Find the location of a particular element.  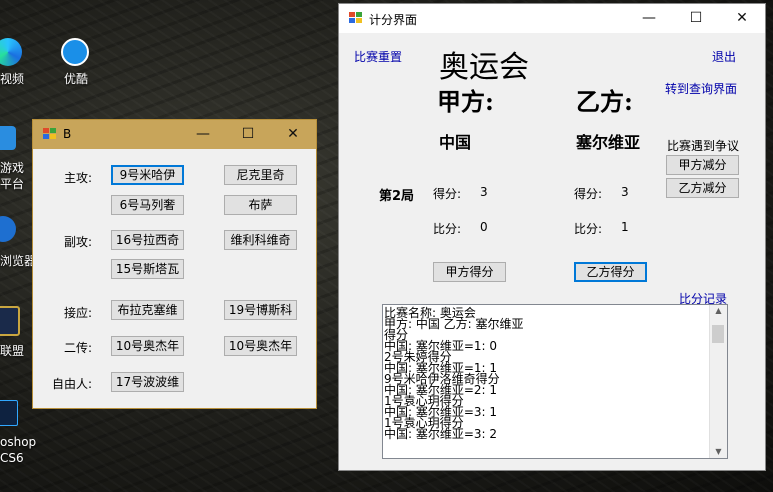

log-line: 甲方: 中国 乙方: 塞尔维亚 is located at coordinates (454, 324).